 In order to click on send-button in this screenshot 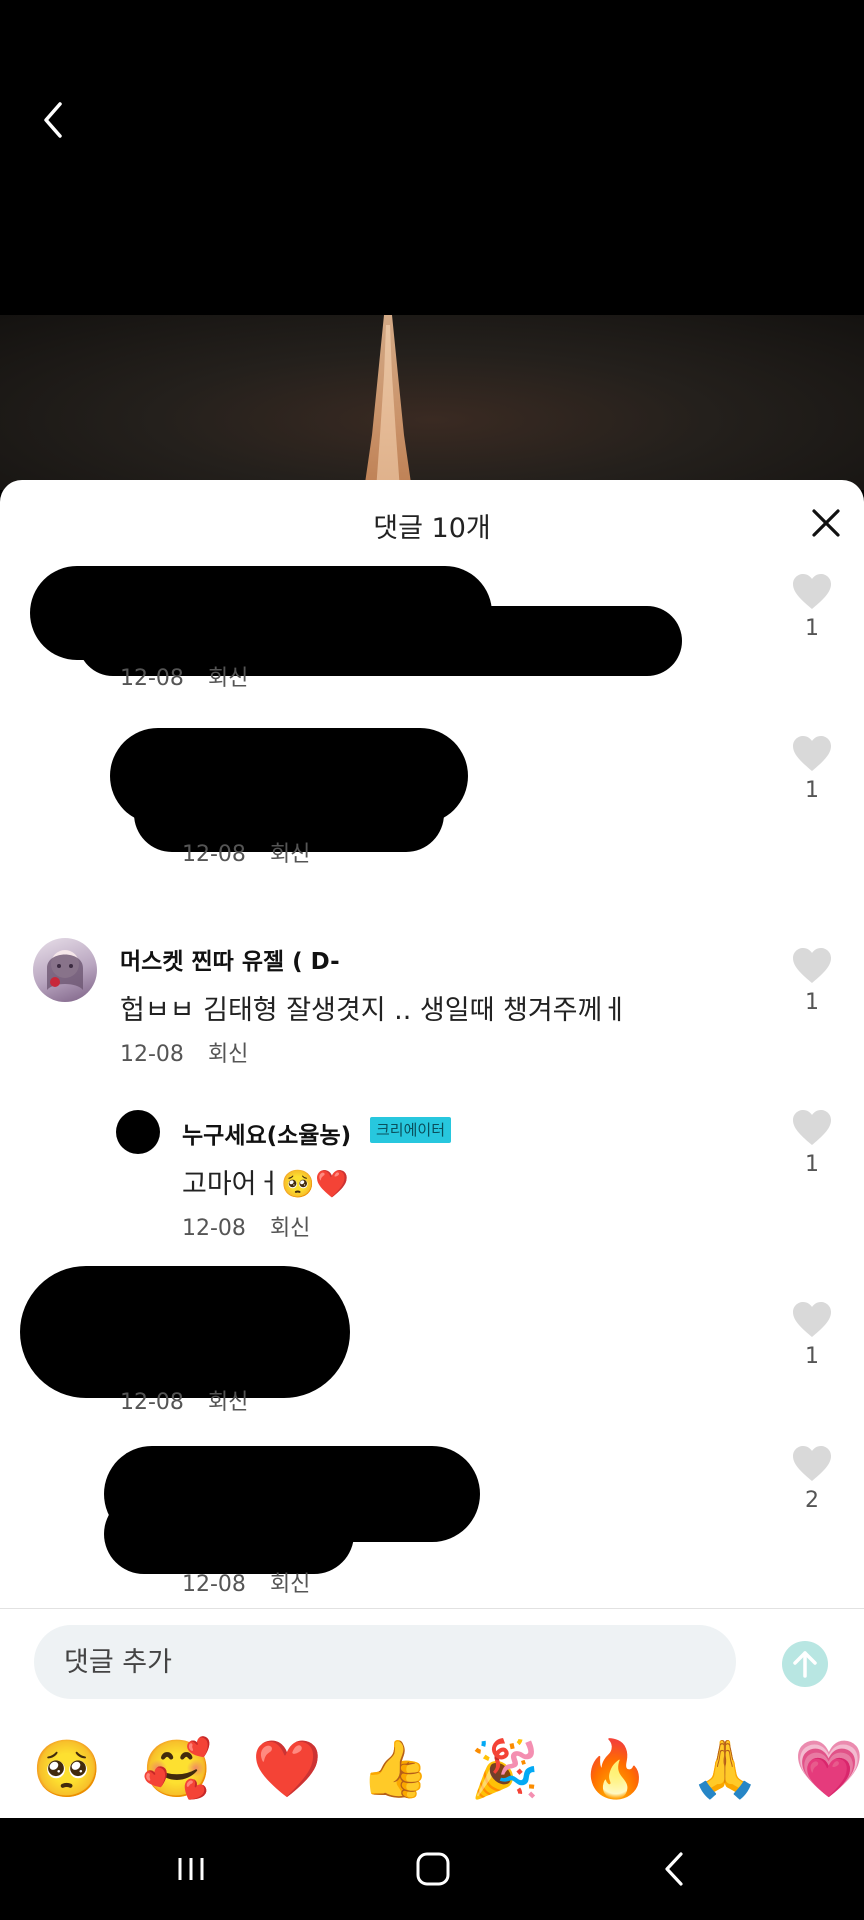, I will do `click(805, 1664)`.